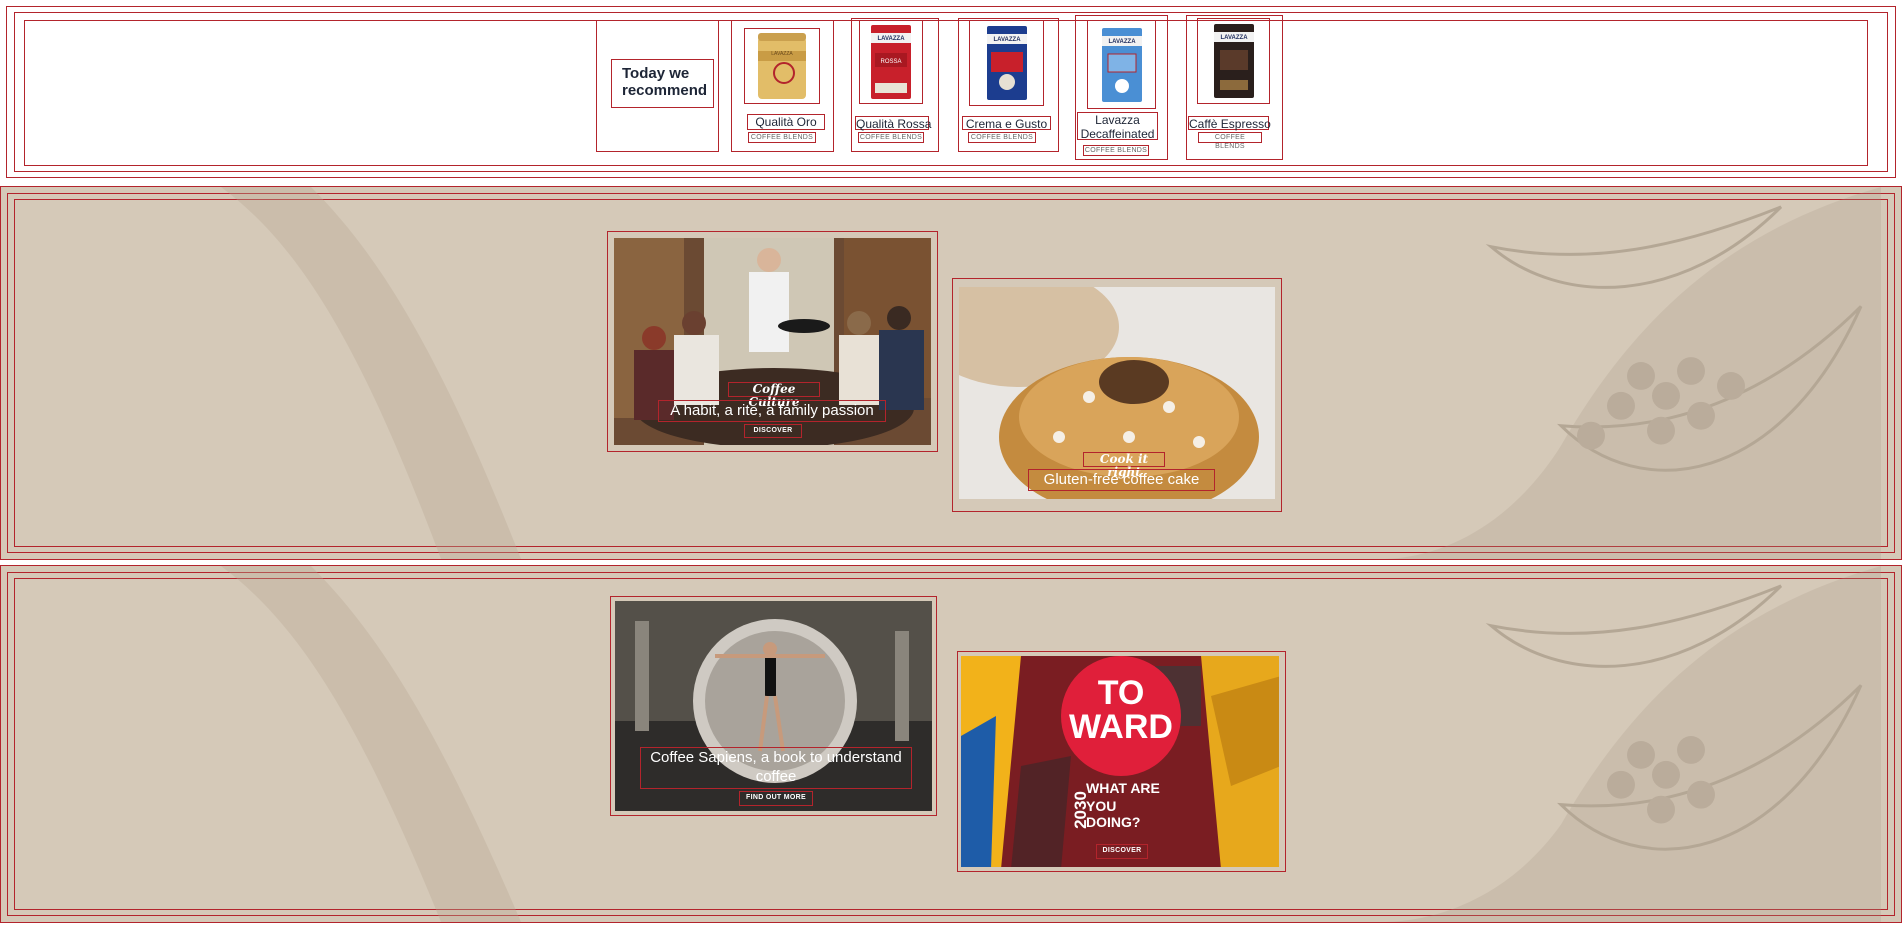  What do you see at coordinates (1006, 123) in the screenshot?
I see `product-name-crema-e-gusto: Crema e Gusto` at bounding box center [1006, 123].